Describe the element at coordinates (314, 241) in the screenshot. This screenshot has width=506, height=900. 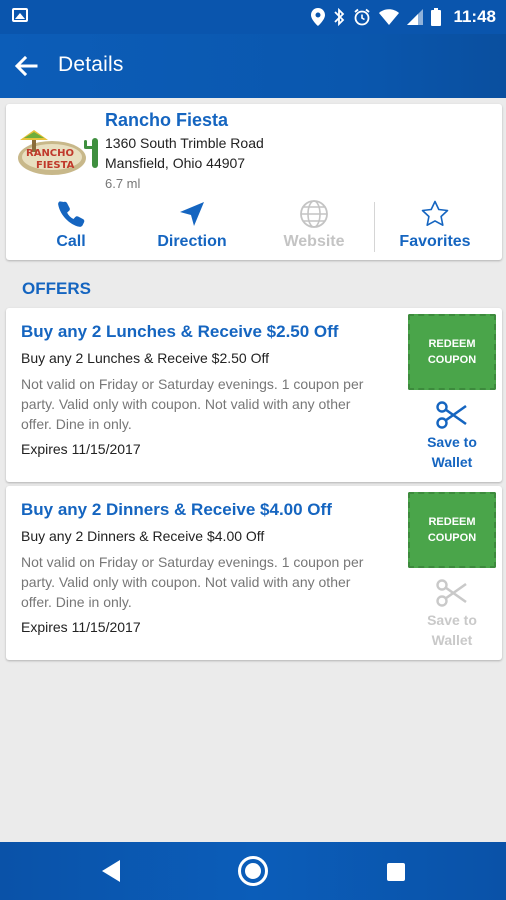
I see `website-label: Website` at that location.